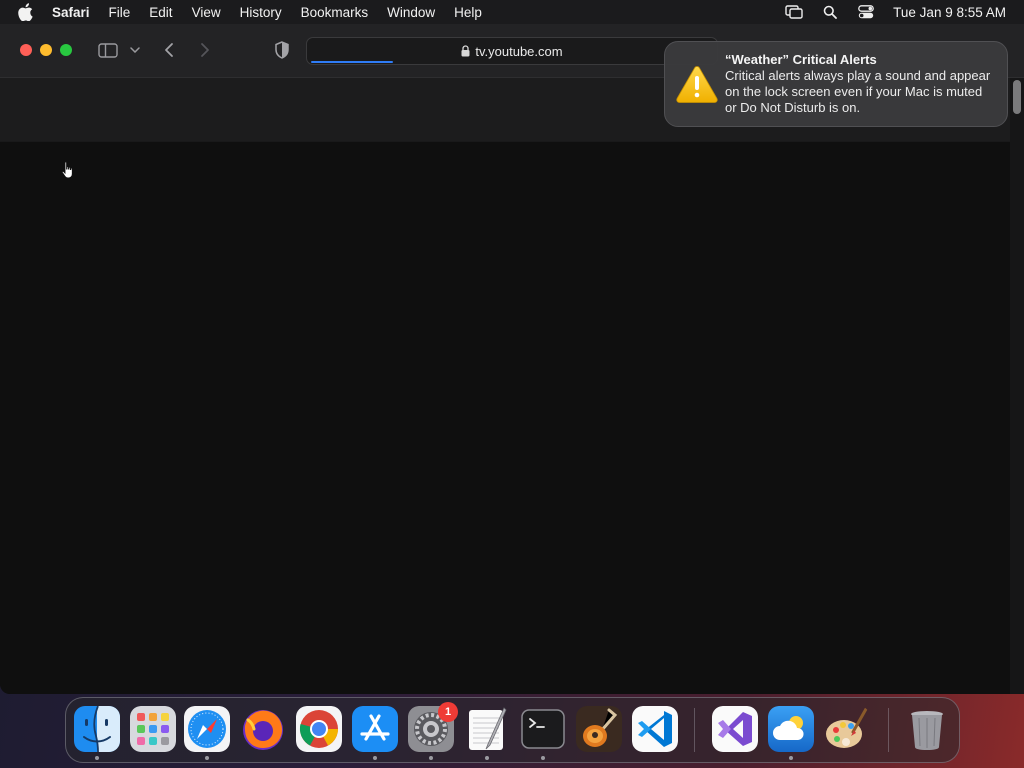  Describe the element at coordinates (66, 50) in the screenshot. I see `zoom-window-button` at that location.